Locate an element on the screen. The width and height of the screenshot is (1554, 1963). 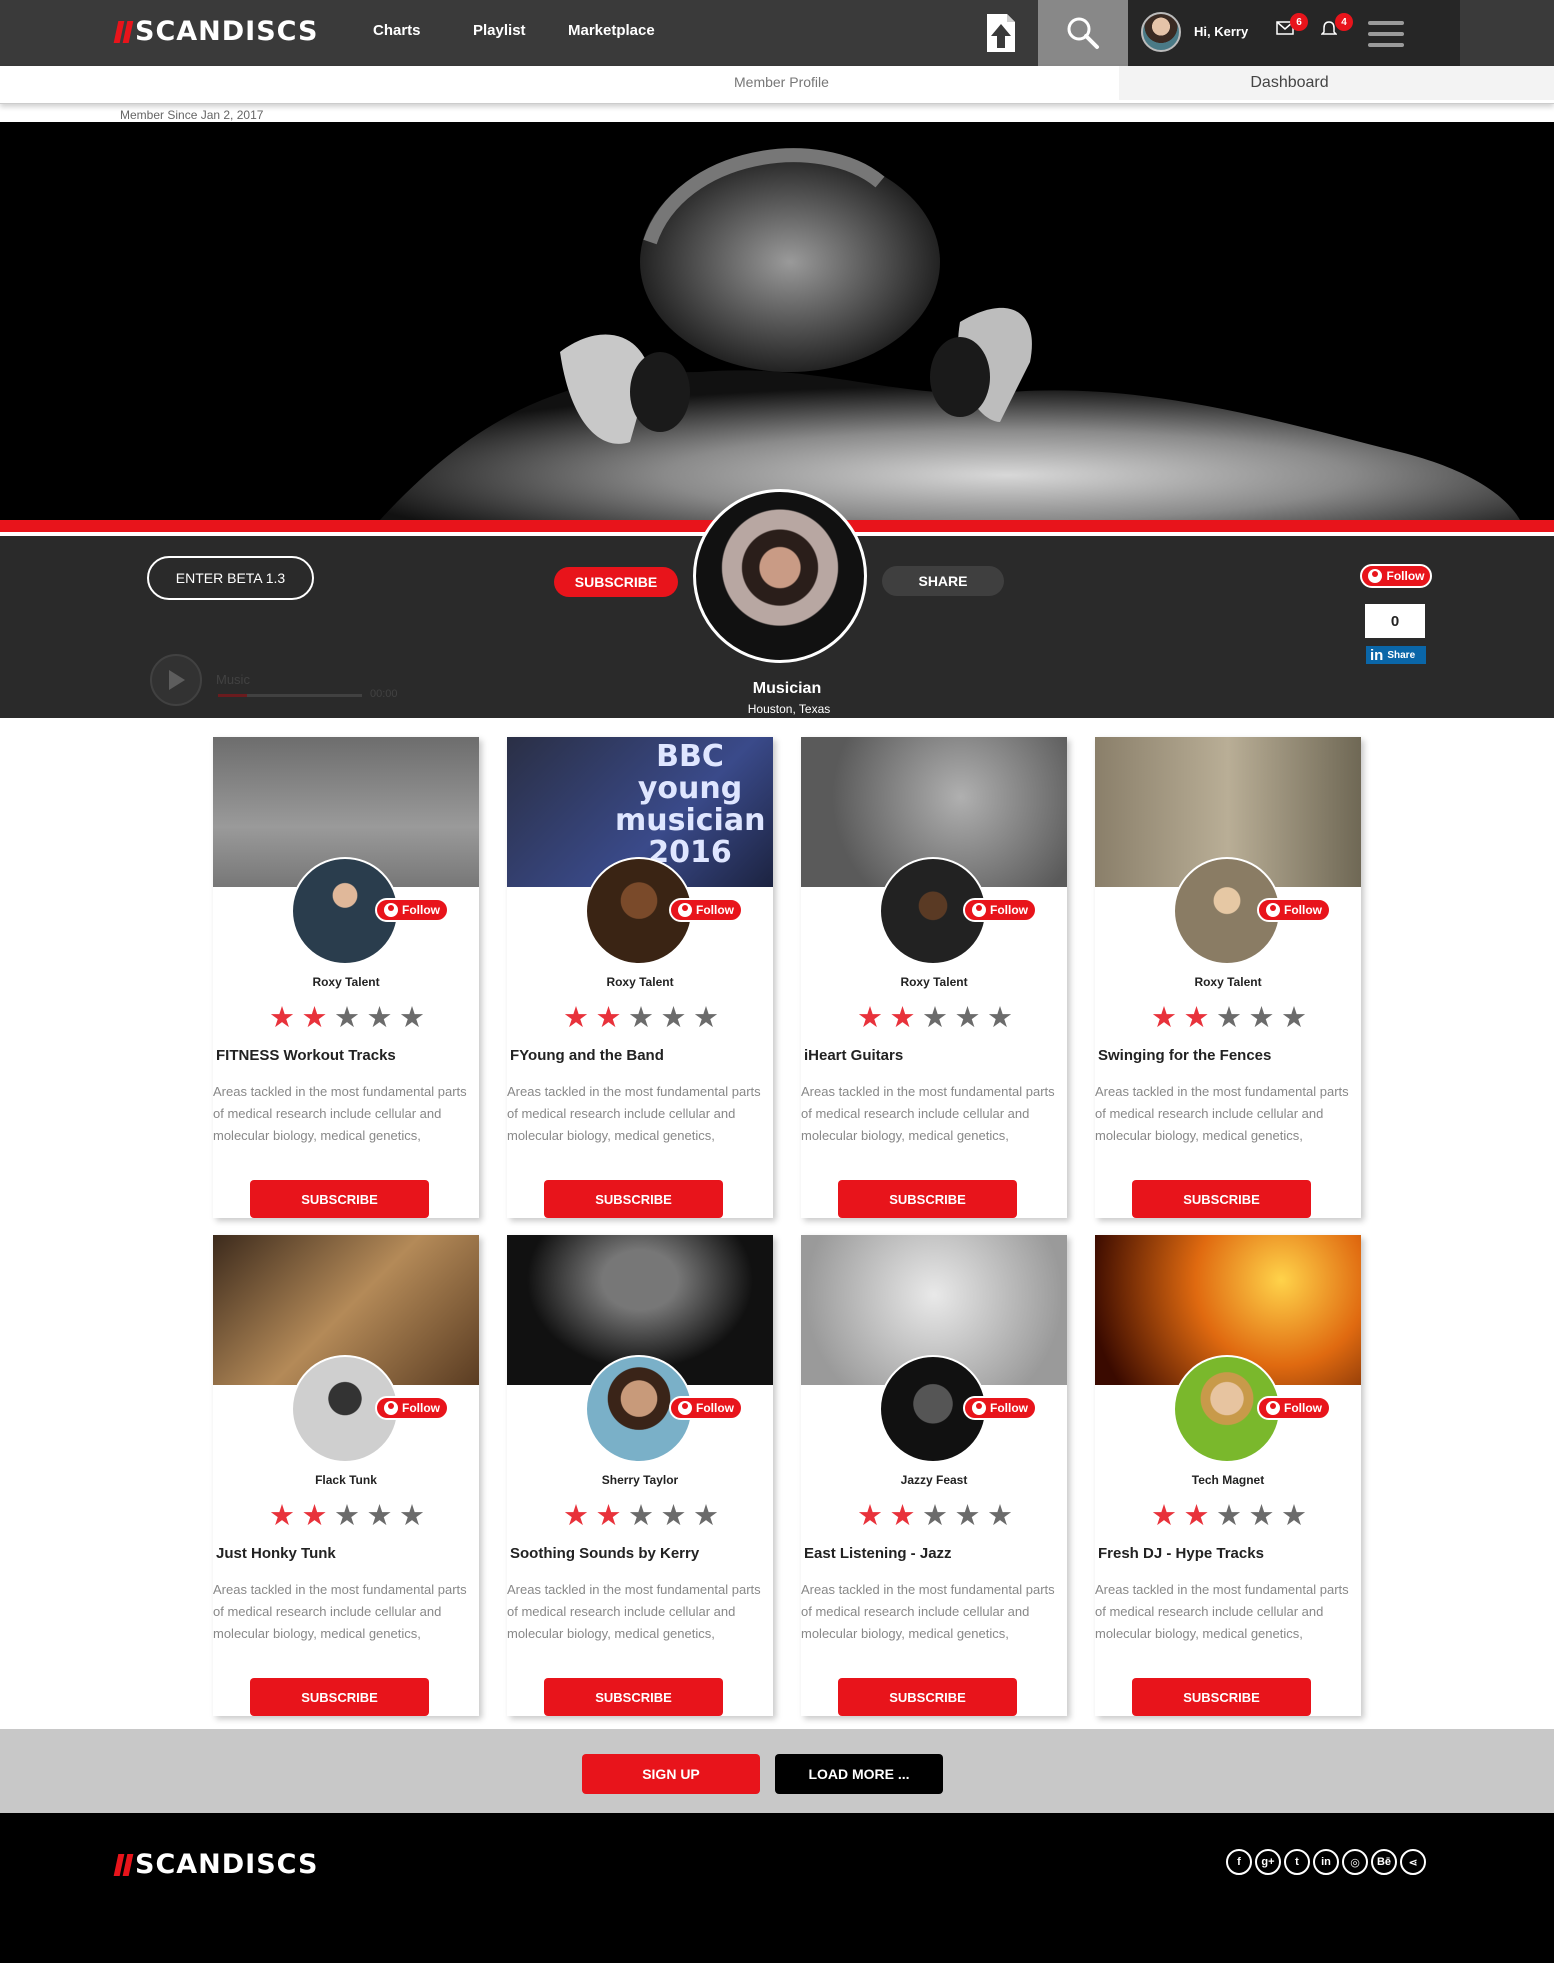
card-title: iHeart Guitars is located at coordinates (935, 1055).